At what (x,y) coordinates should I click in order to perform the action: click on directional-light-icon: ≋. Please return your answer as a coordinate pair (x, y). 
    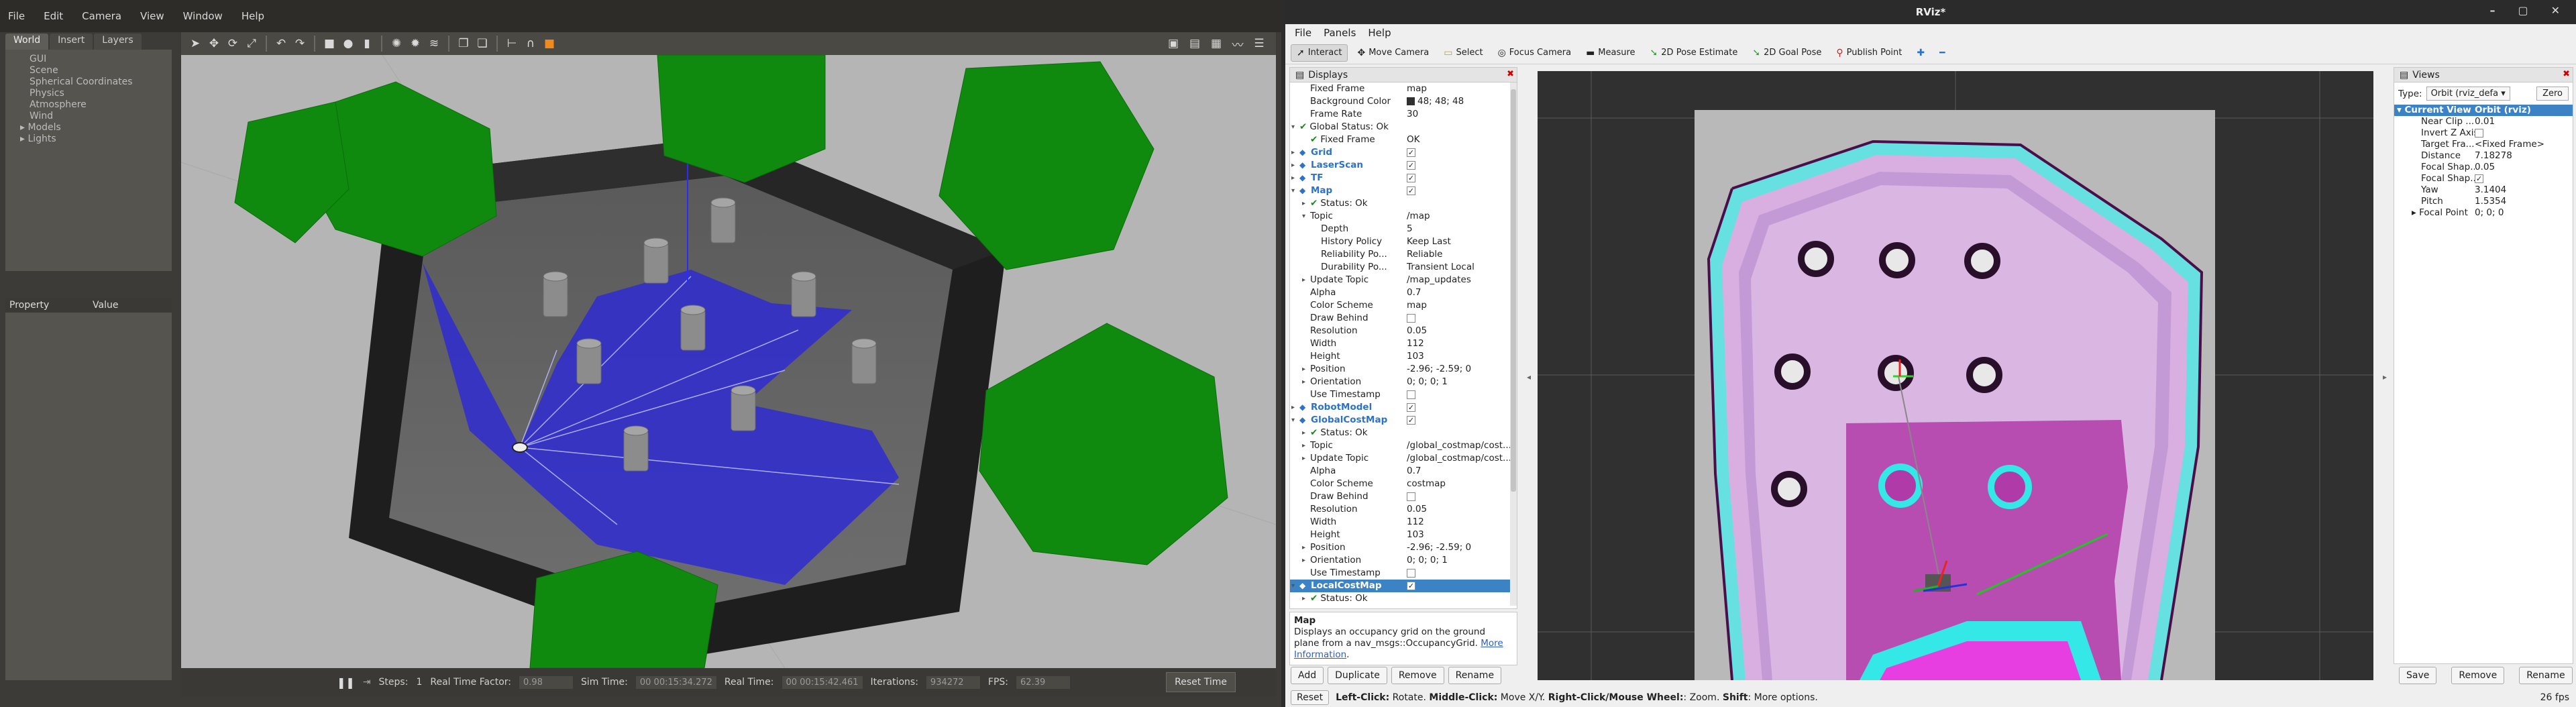
    Looking at the image, I should click on (434, 43).